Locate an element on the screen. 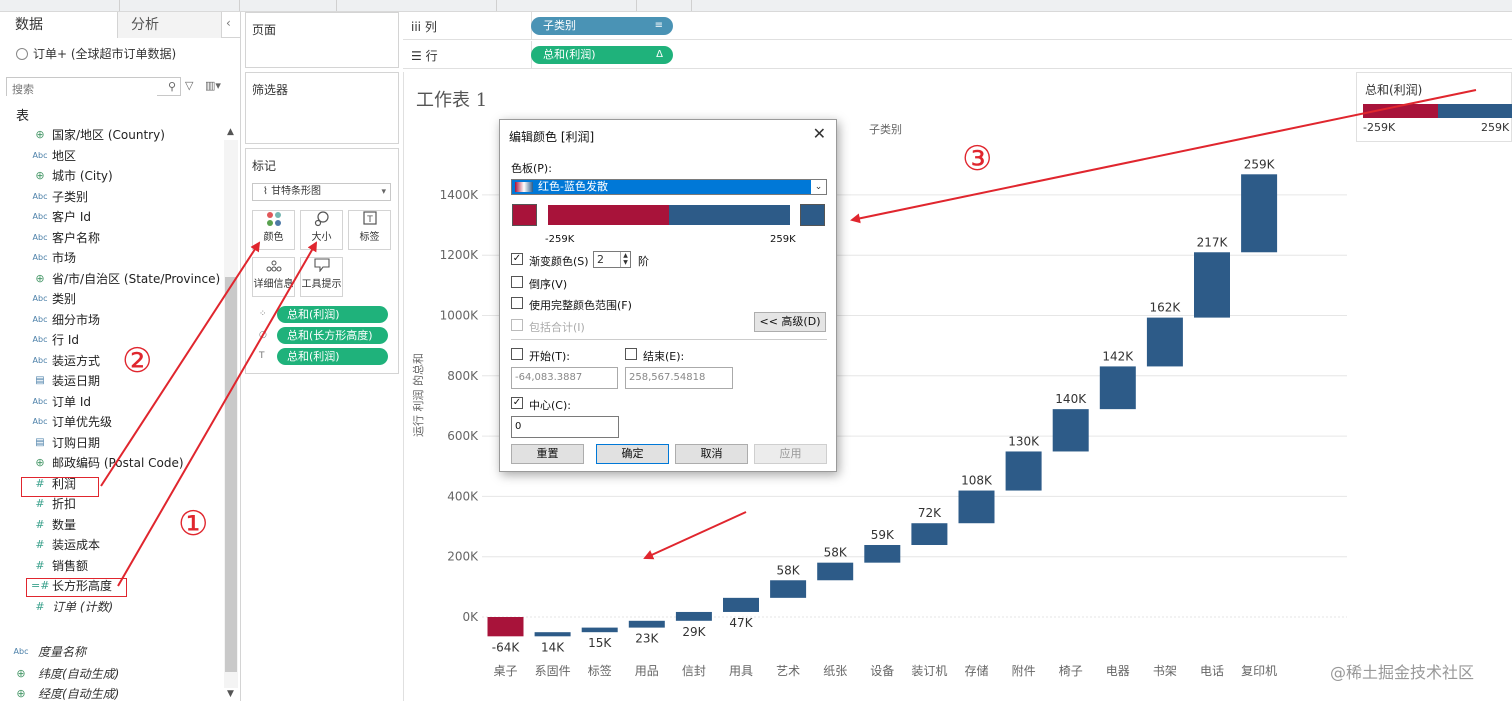  scrollbar-thumb is located at coordinates (231, 474).